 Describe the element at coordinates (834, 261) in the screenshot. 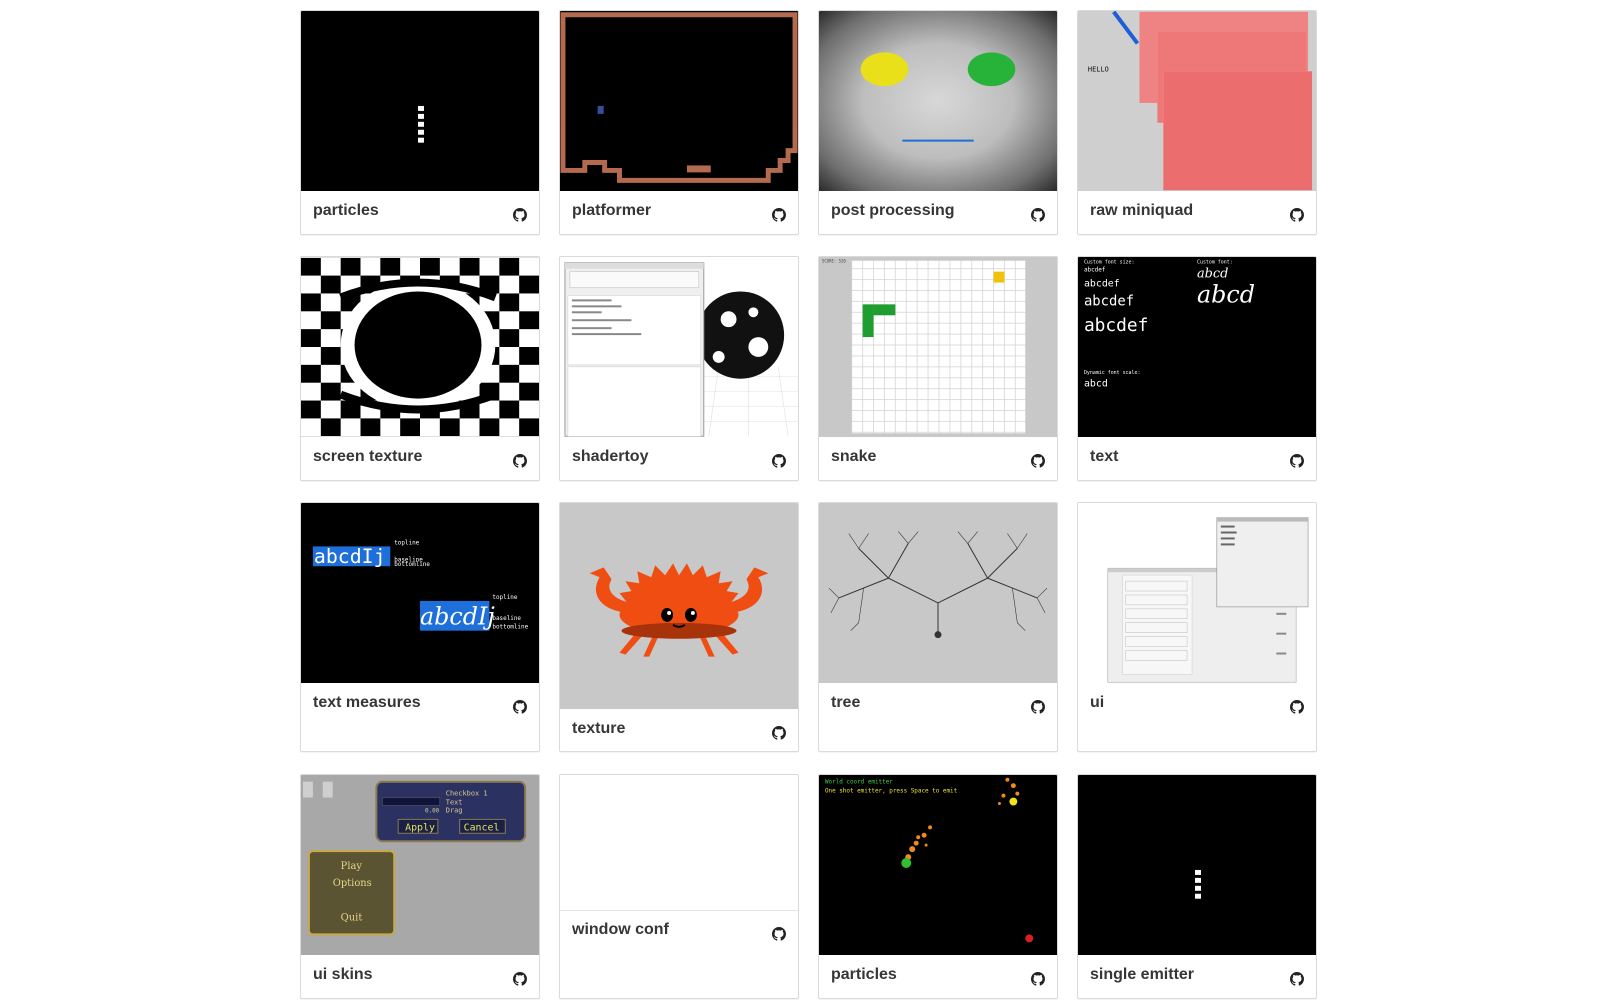

I see `snake-score: SCORE: 520` at that location.